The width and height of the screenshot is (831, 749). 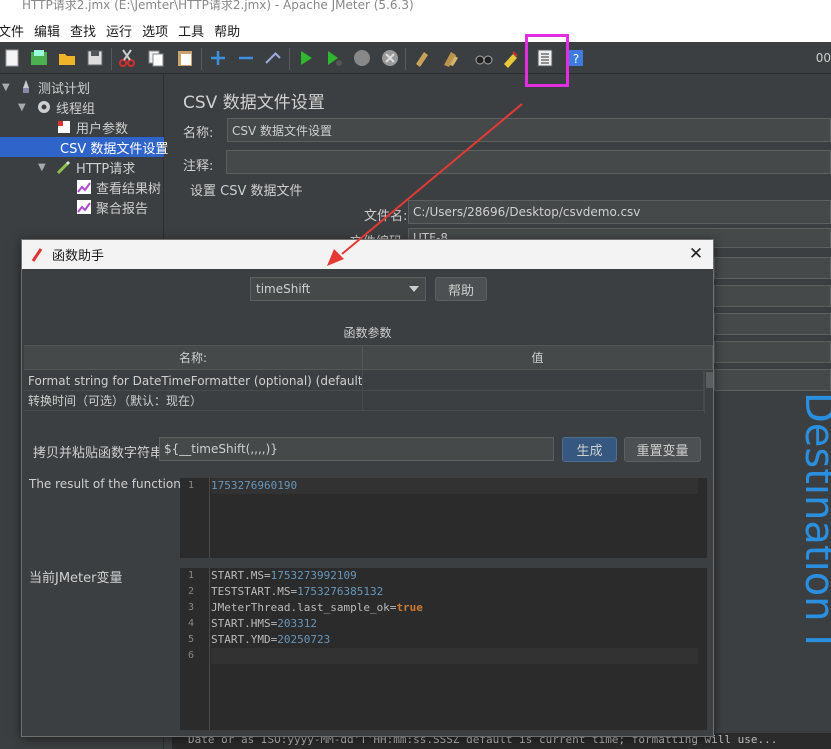 What do you see at coordinates (813, 519) in the screenshot?
I see `destination-overlay-text: Destination I` at bounding box center [813, 519].